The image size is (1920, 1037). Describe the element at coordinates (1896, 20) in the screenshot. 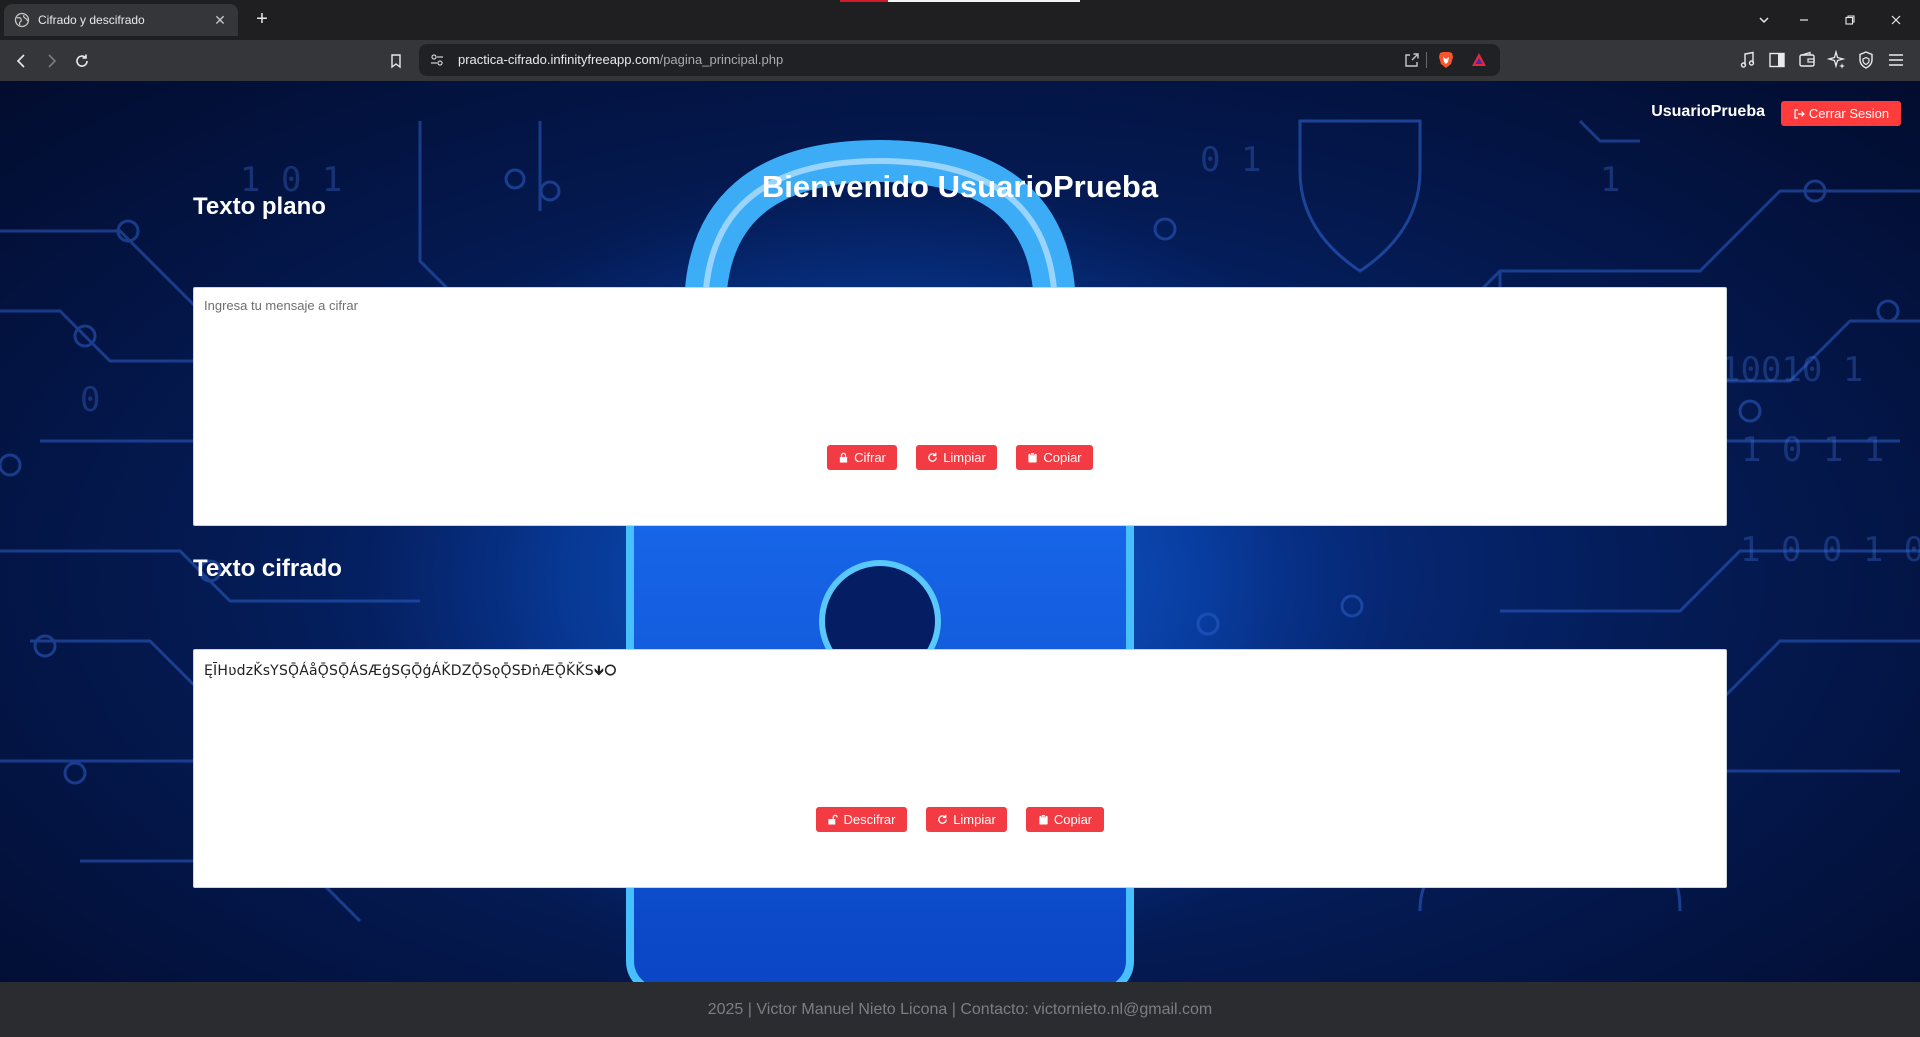

I see `close-window-button` at that location.